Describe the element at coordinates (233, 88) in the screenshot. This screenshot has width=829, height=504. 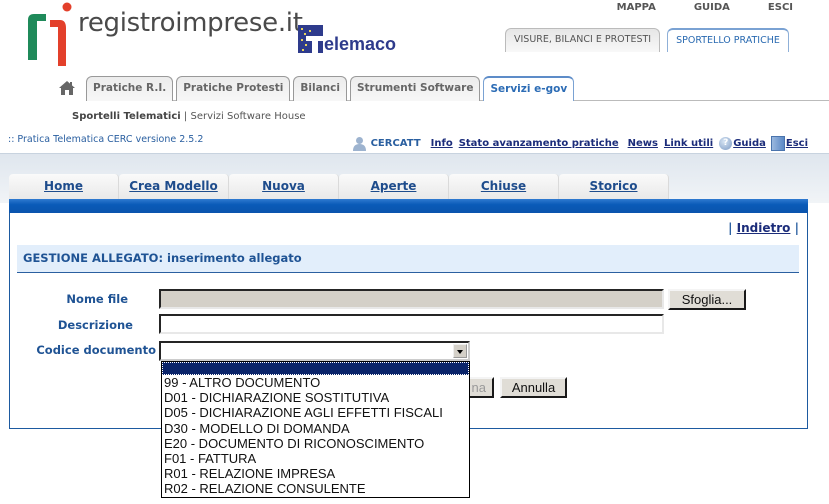
I see `tab-pratiche-protesti: Pratiche Protesti` at that location.